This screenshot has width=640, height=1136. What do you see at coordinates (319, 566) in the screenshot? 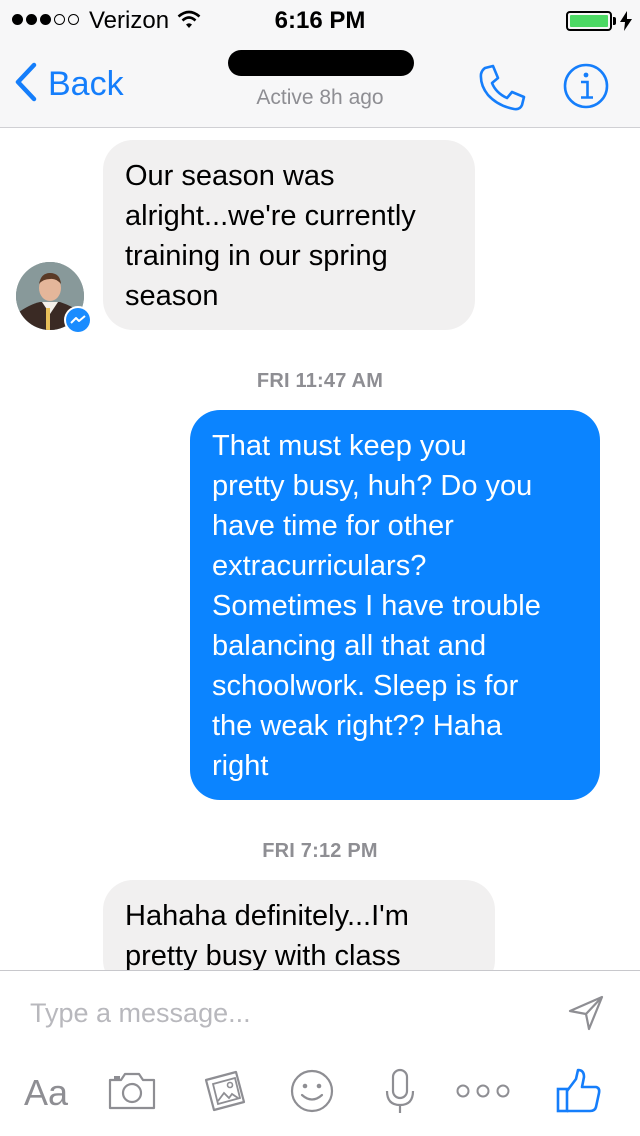
I see `message-line: extracurriculars?` at bounding box center [319, 566].